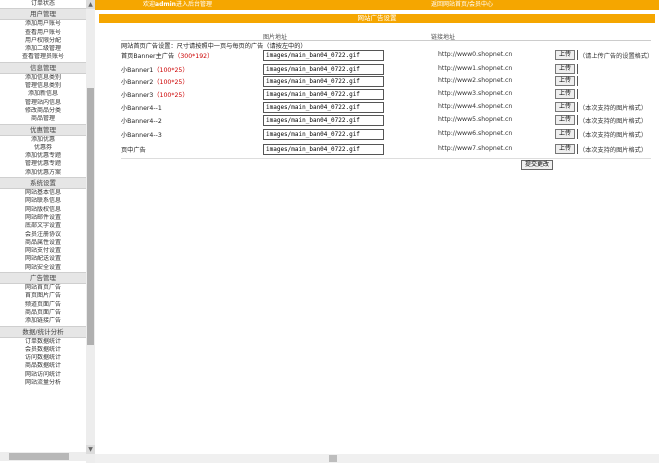 The height and width of the screenshot is (463, 659). What do you see at coordinates (537, 165) in the screenshot?
I see `save-changes-button: 提交更改` at bounding box center [537, 165].